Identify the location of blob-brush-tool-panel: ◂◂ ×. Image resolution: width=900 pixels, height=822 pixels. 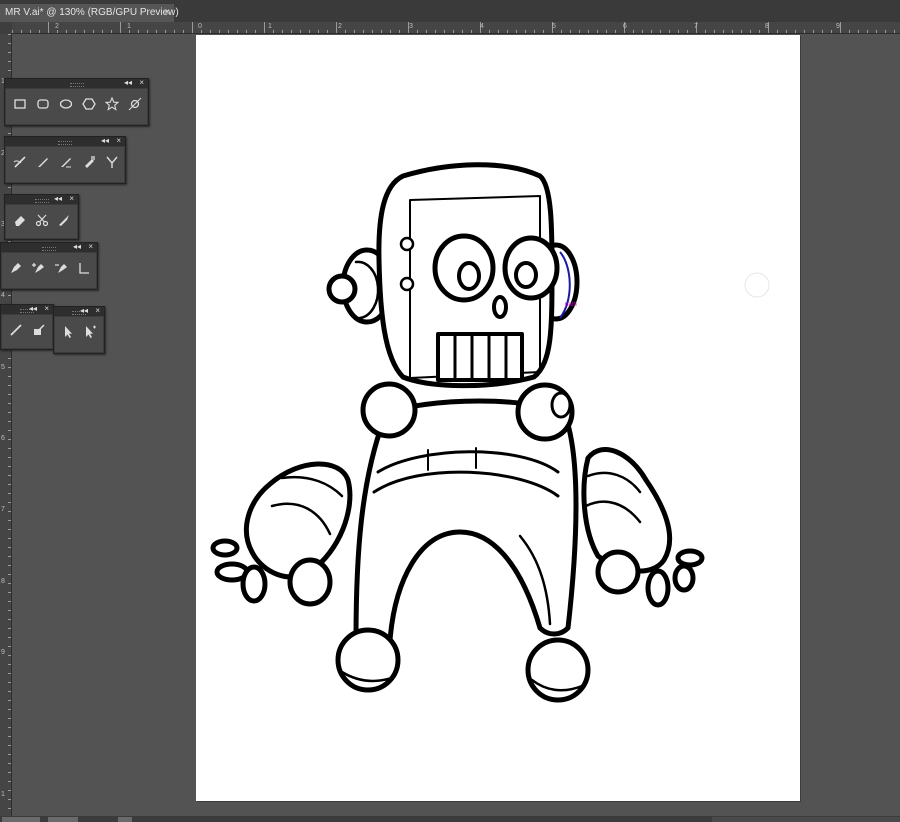
(27, 327).